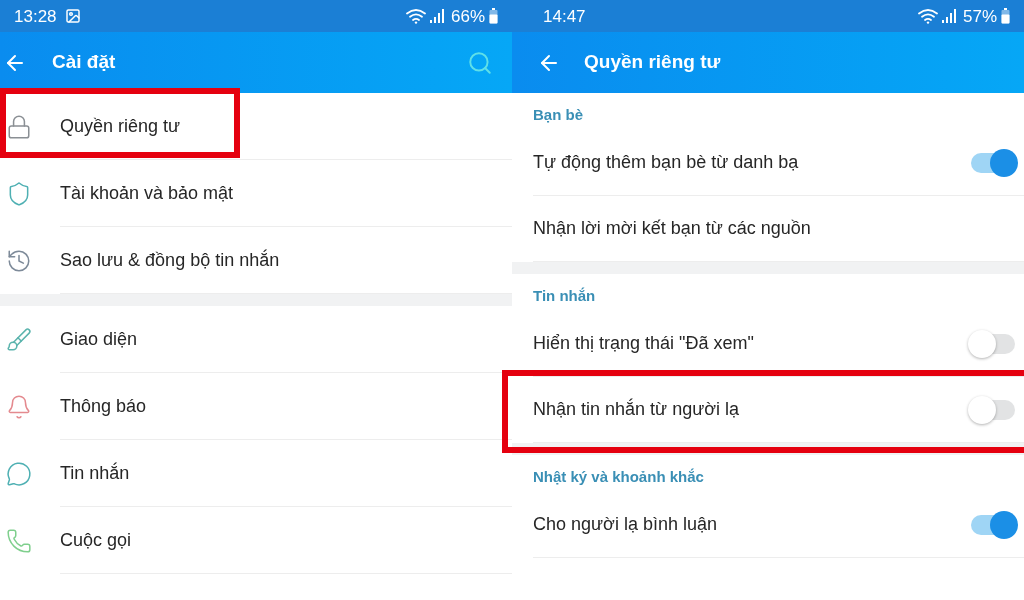 The width and height of the screenshot is (1024, 600). Describe the element at coordinates (99, 339) in the screenshot. I see `menu-item-label: Giao diện` at that location.